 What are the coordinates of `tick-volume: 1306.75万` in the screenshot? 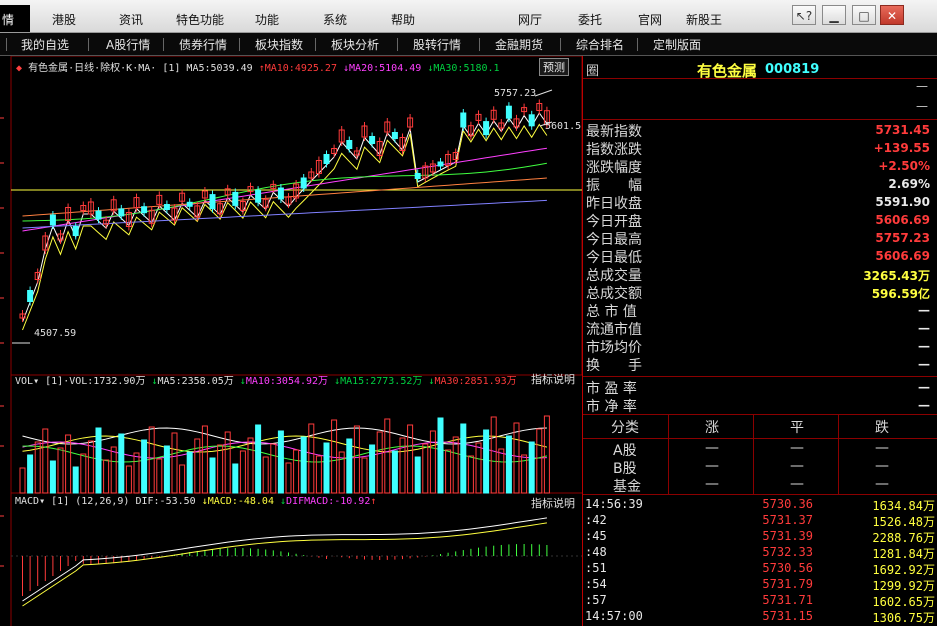 It's located at (903, 618).